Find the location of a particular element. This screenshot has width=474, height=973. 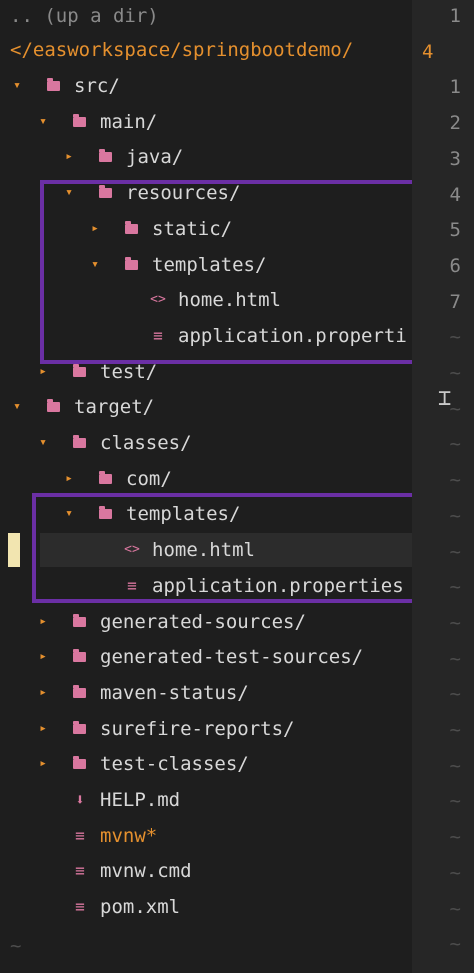

tree-item-label: mvnw* is located at coordinates (129, 835).